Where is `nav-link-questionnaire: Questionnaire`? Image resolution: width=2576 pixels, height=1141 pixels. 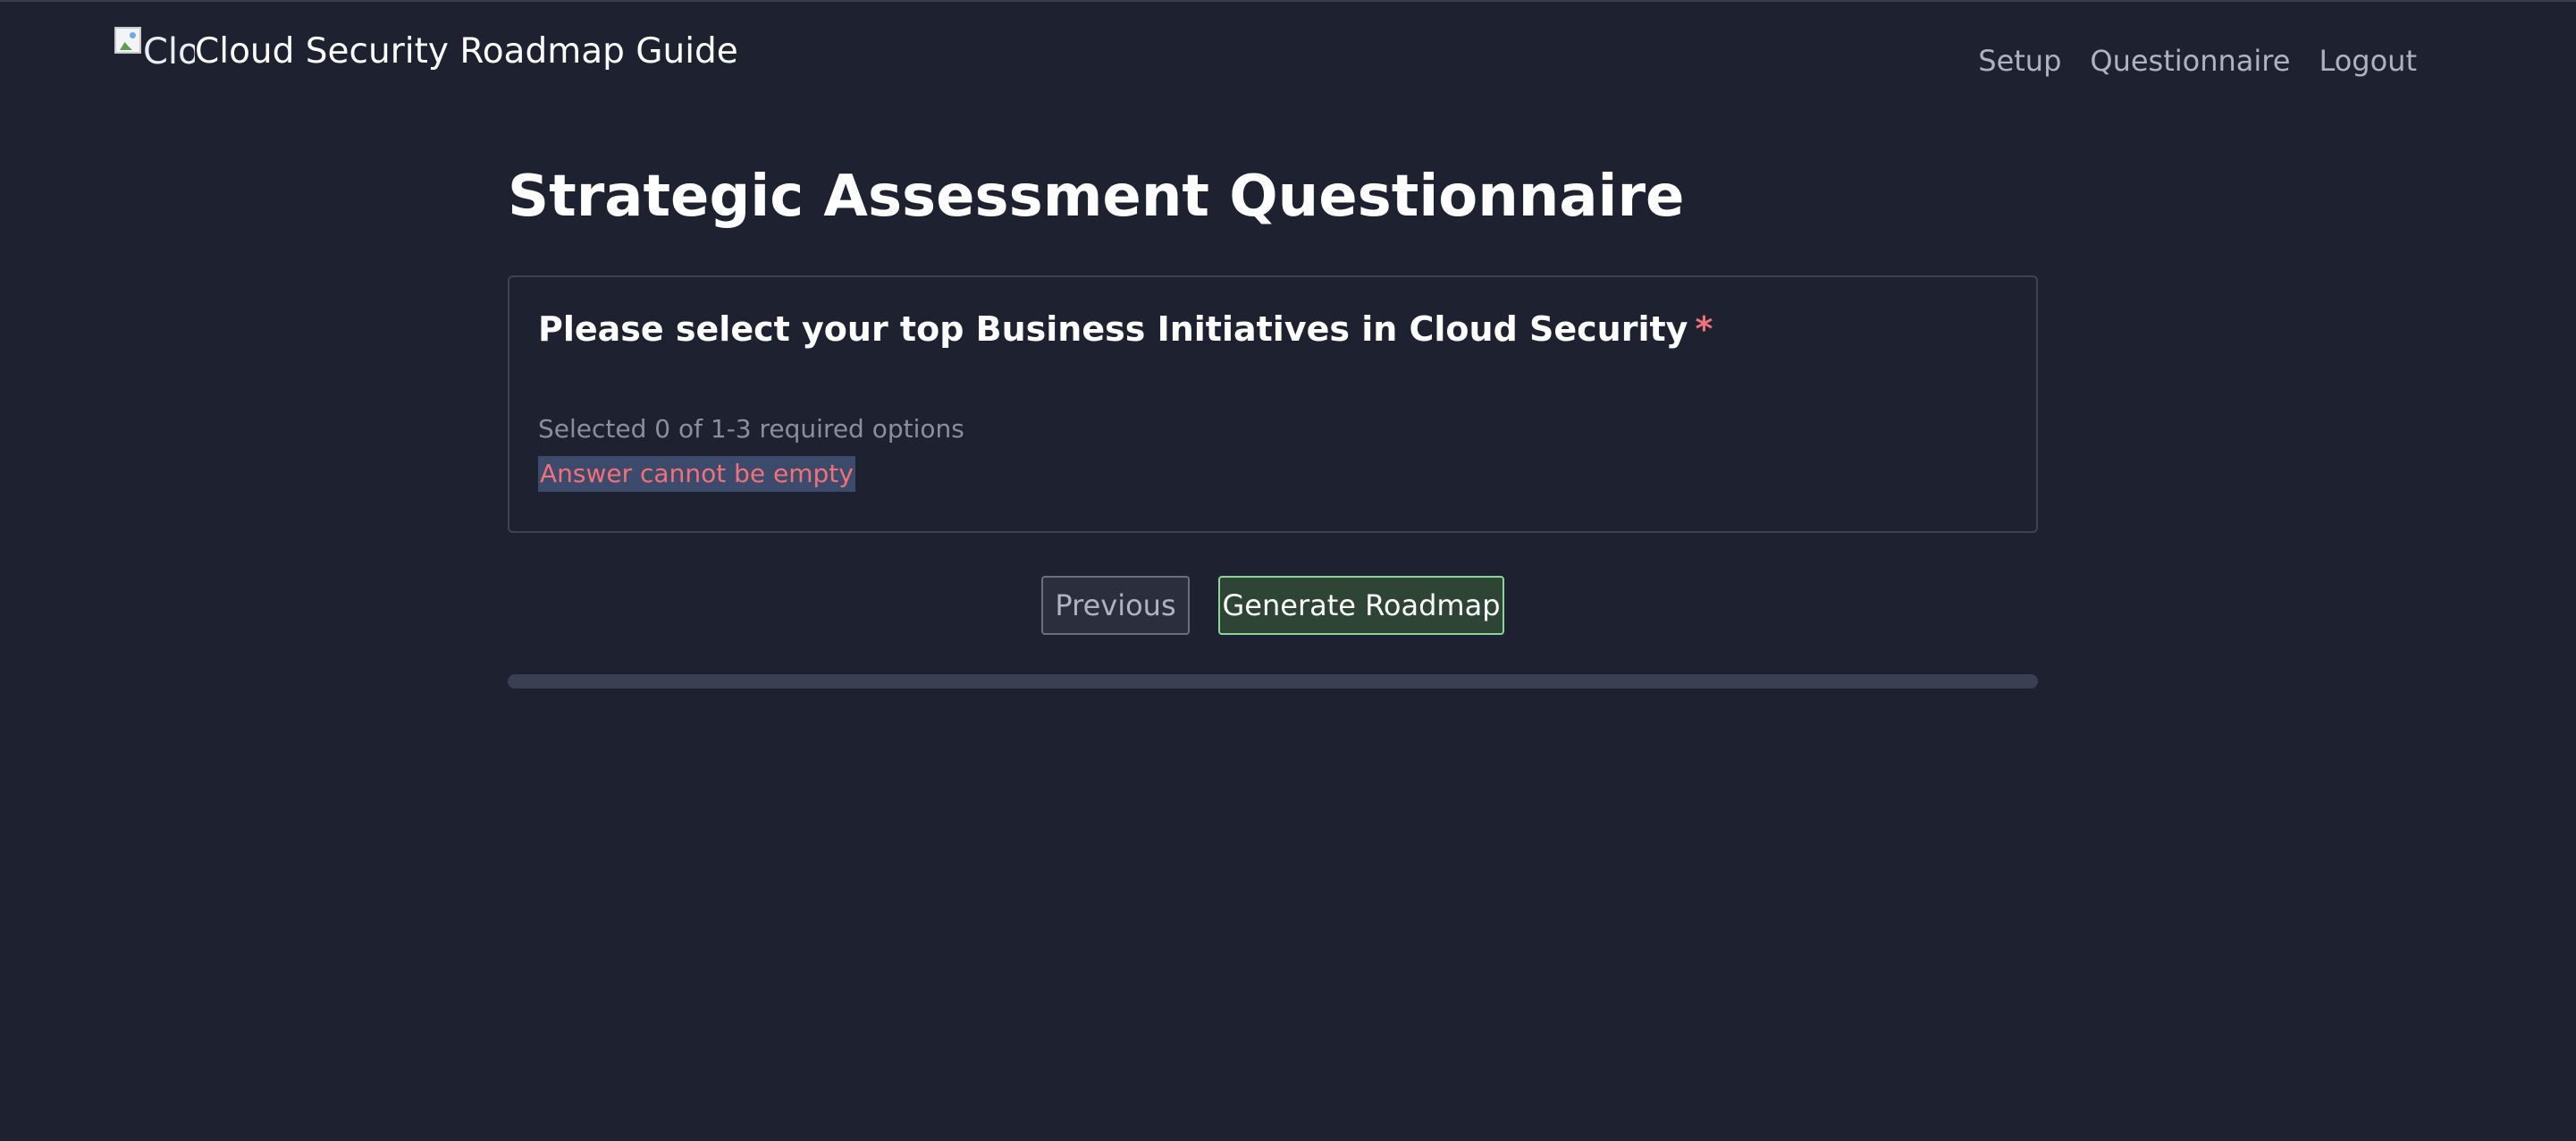 nav-link-questionnaire: Questionnaire is located at coordinates (2190, 60).